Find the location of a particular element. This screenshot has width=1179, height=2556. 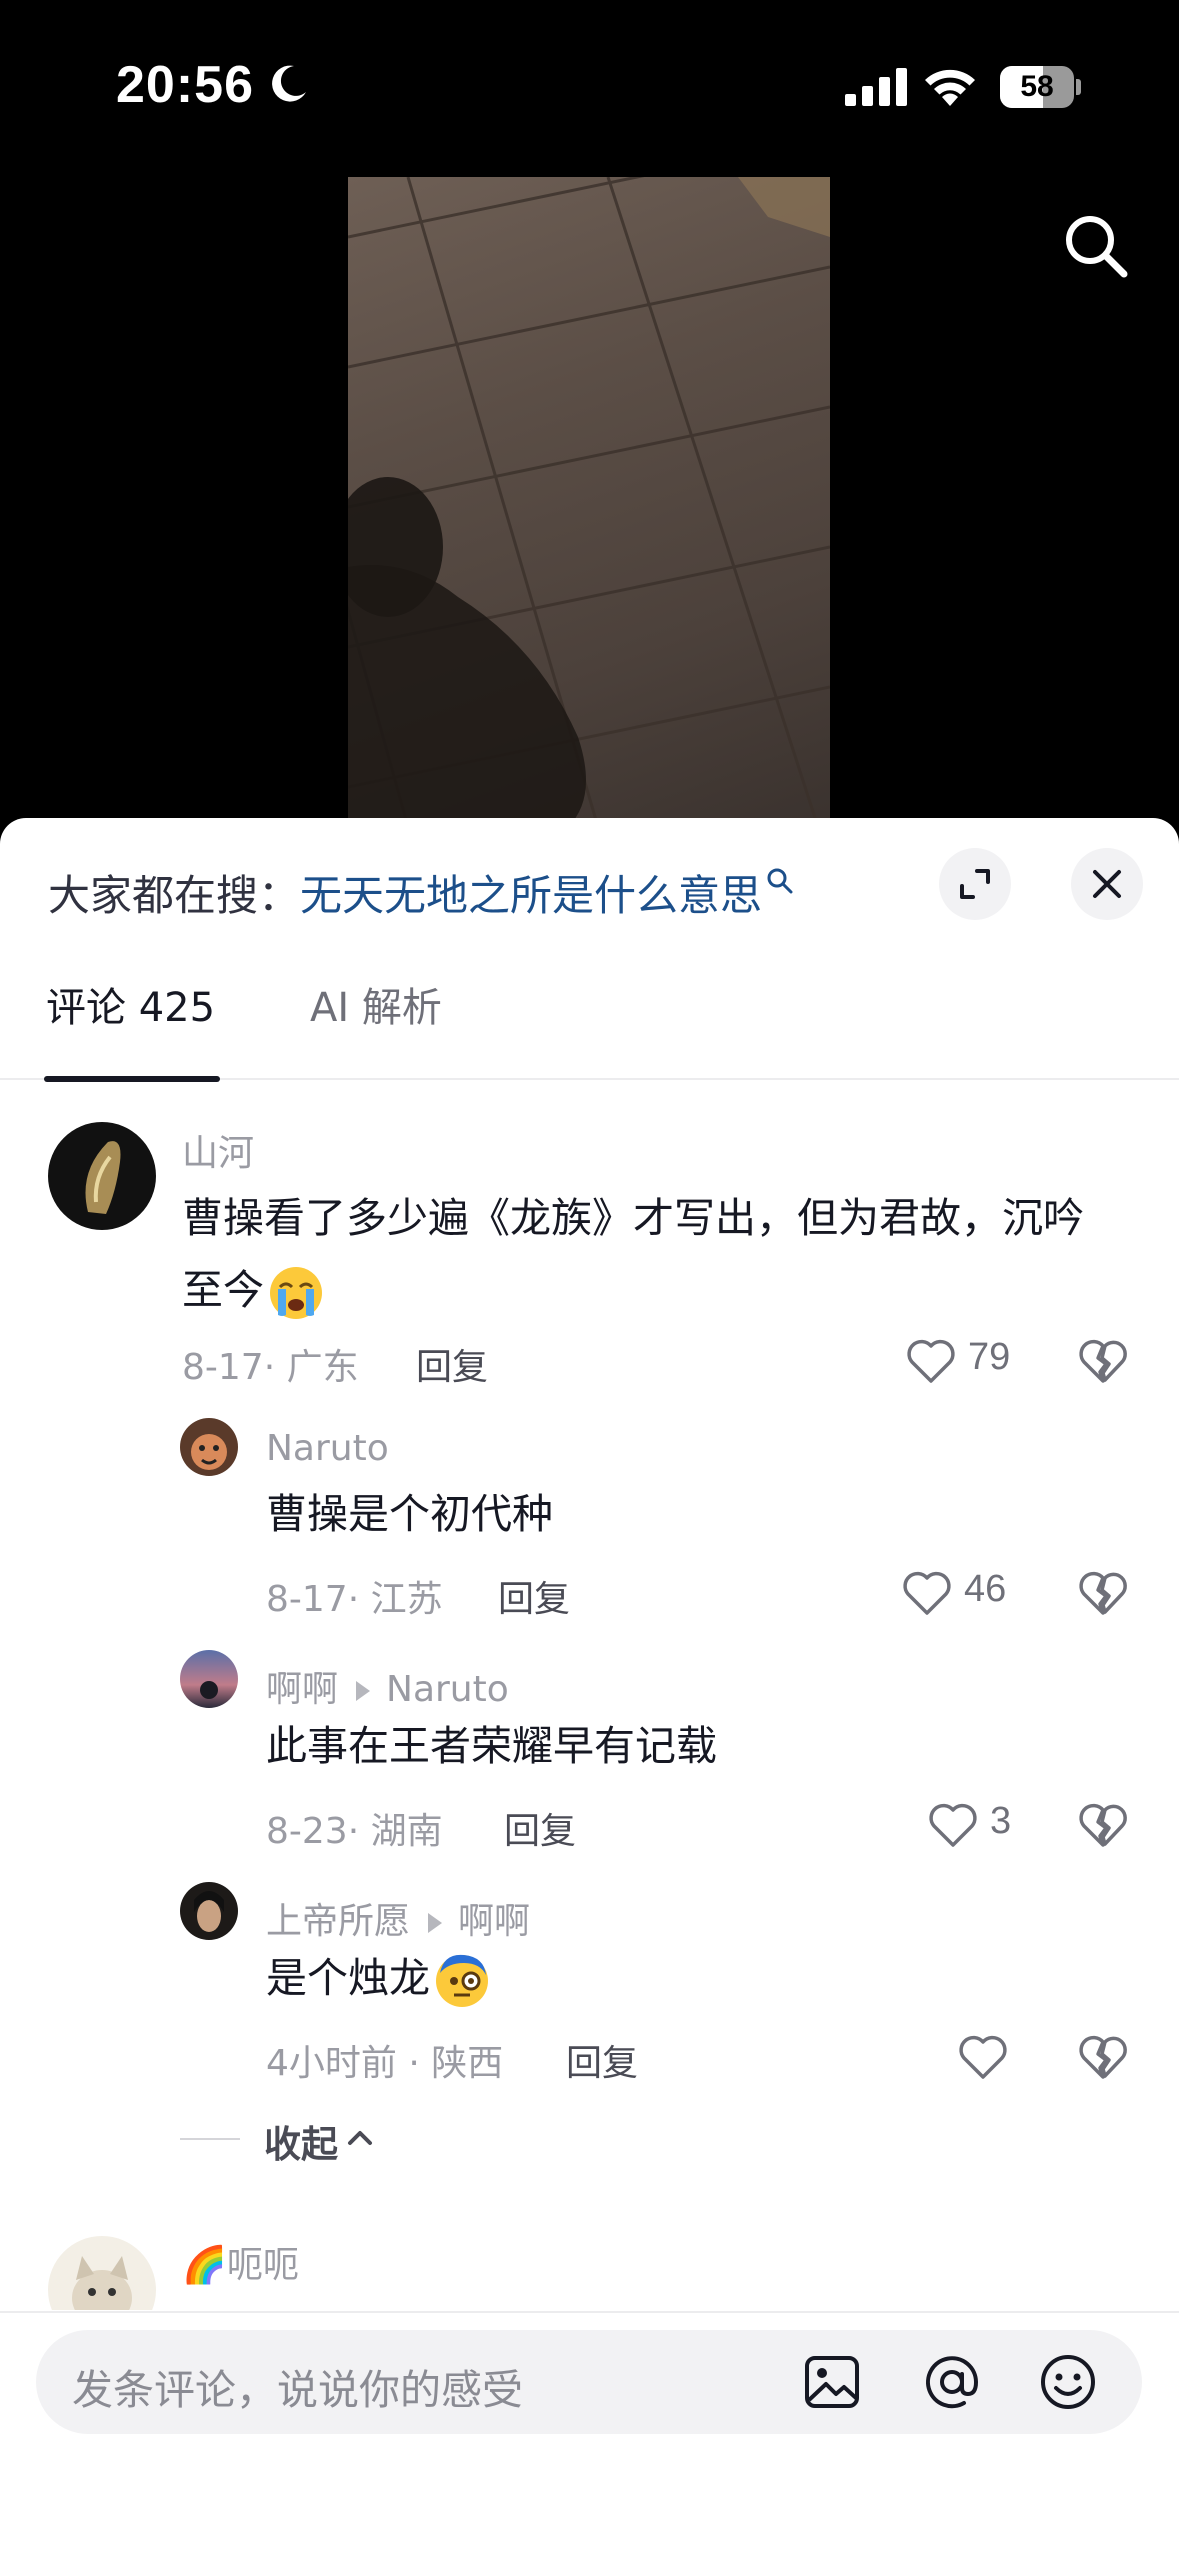

reply-author: 啊啊 Naruto is located at coordinates (387, 1686).